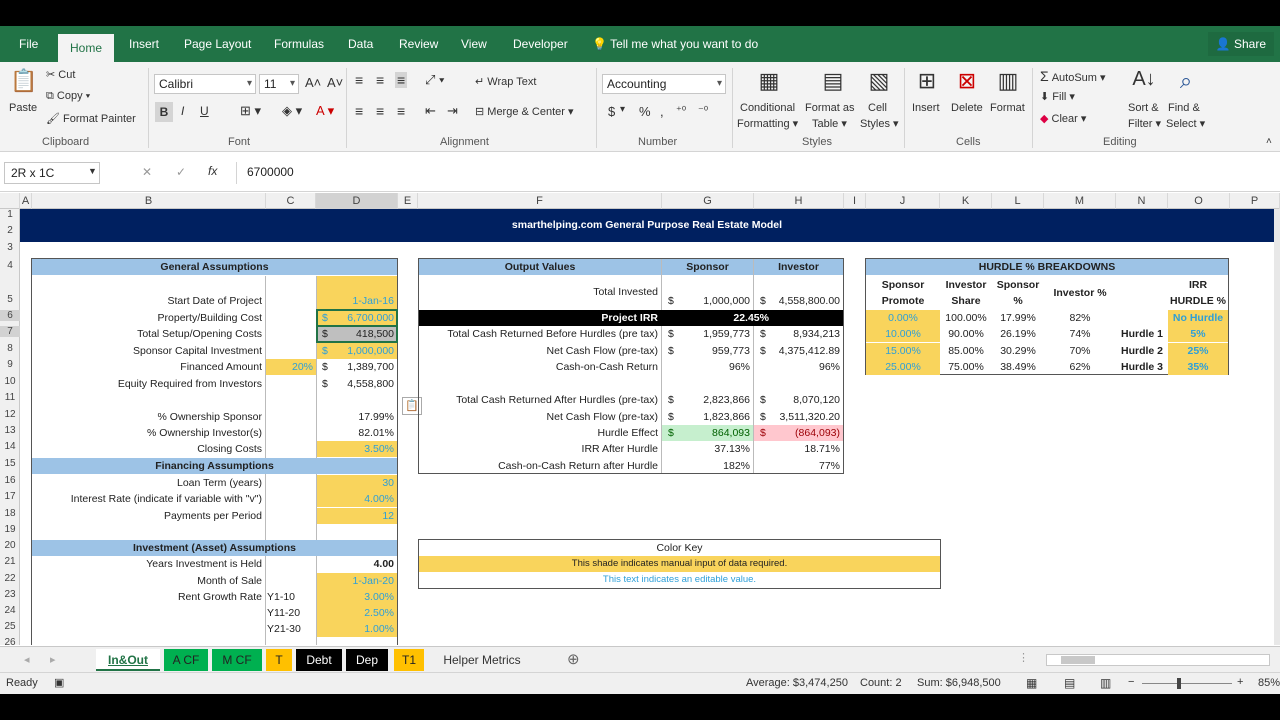  Describe the element at coordinates (829, 123) in the screenshot. I see `format-as-table-label2: Table ▾` at that location.